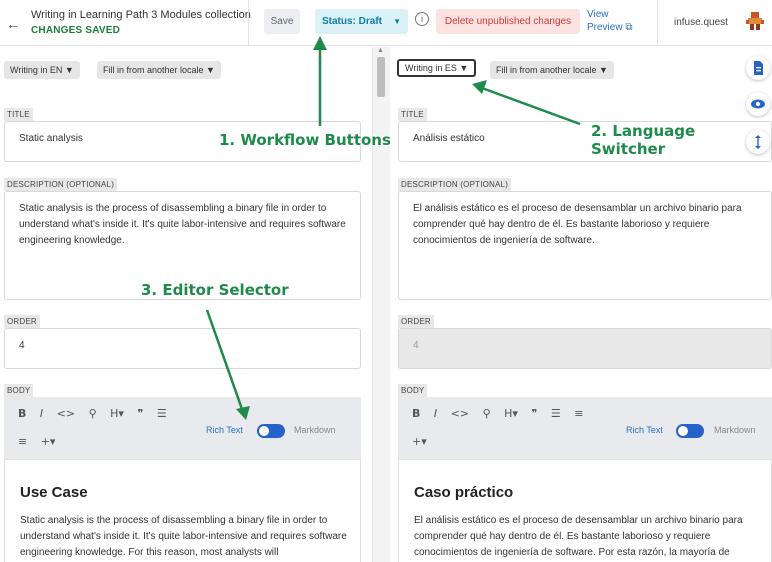 The width and height of the screenshot is (772, 562). I want to click on annotation-language: 2. Language Switcher, so click(643, 140).